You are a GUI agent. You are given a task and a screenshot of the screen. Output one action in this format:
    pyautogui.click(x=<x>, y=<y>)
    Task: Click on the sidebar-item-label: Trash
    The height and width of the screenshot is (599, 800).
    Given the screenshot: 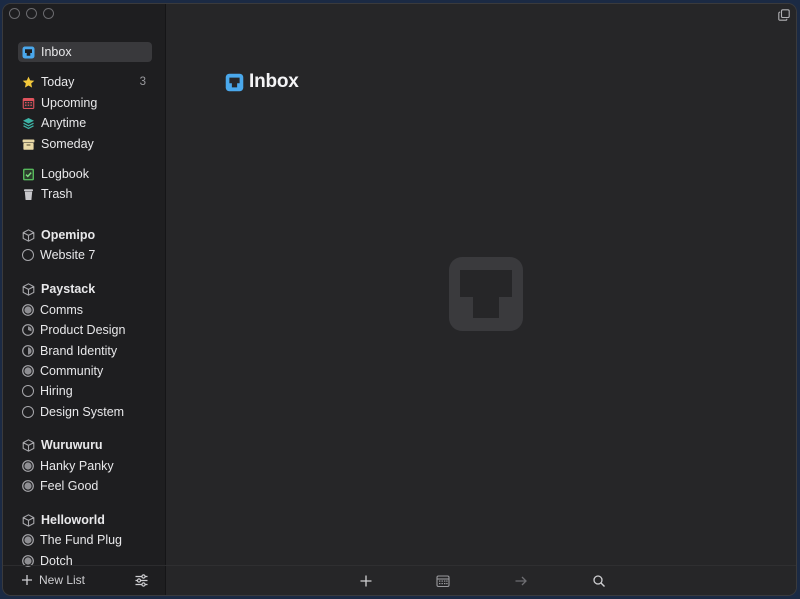 What is the action you would take?
    pyautogui.click(x=57, y=194)
    